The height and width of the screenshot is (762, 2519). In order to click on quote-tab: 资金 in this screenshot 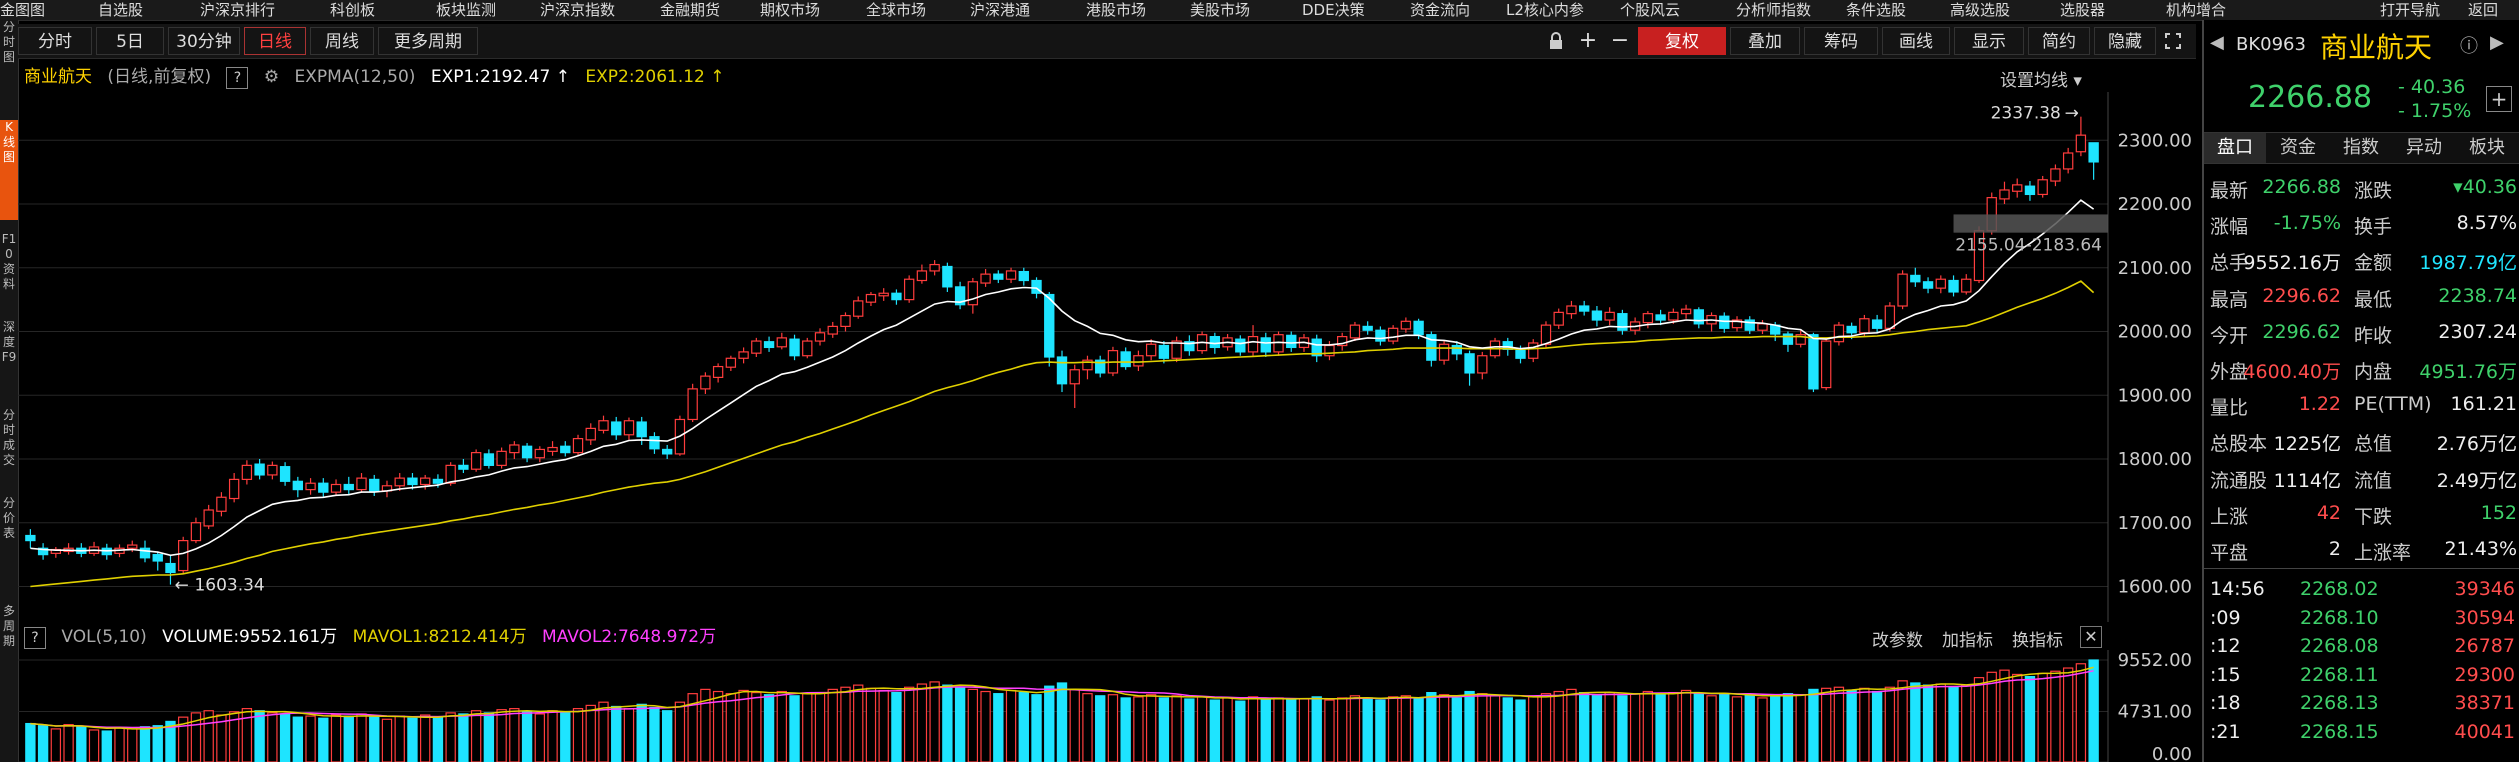, I will do `click(2298, 148)`.